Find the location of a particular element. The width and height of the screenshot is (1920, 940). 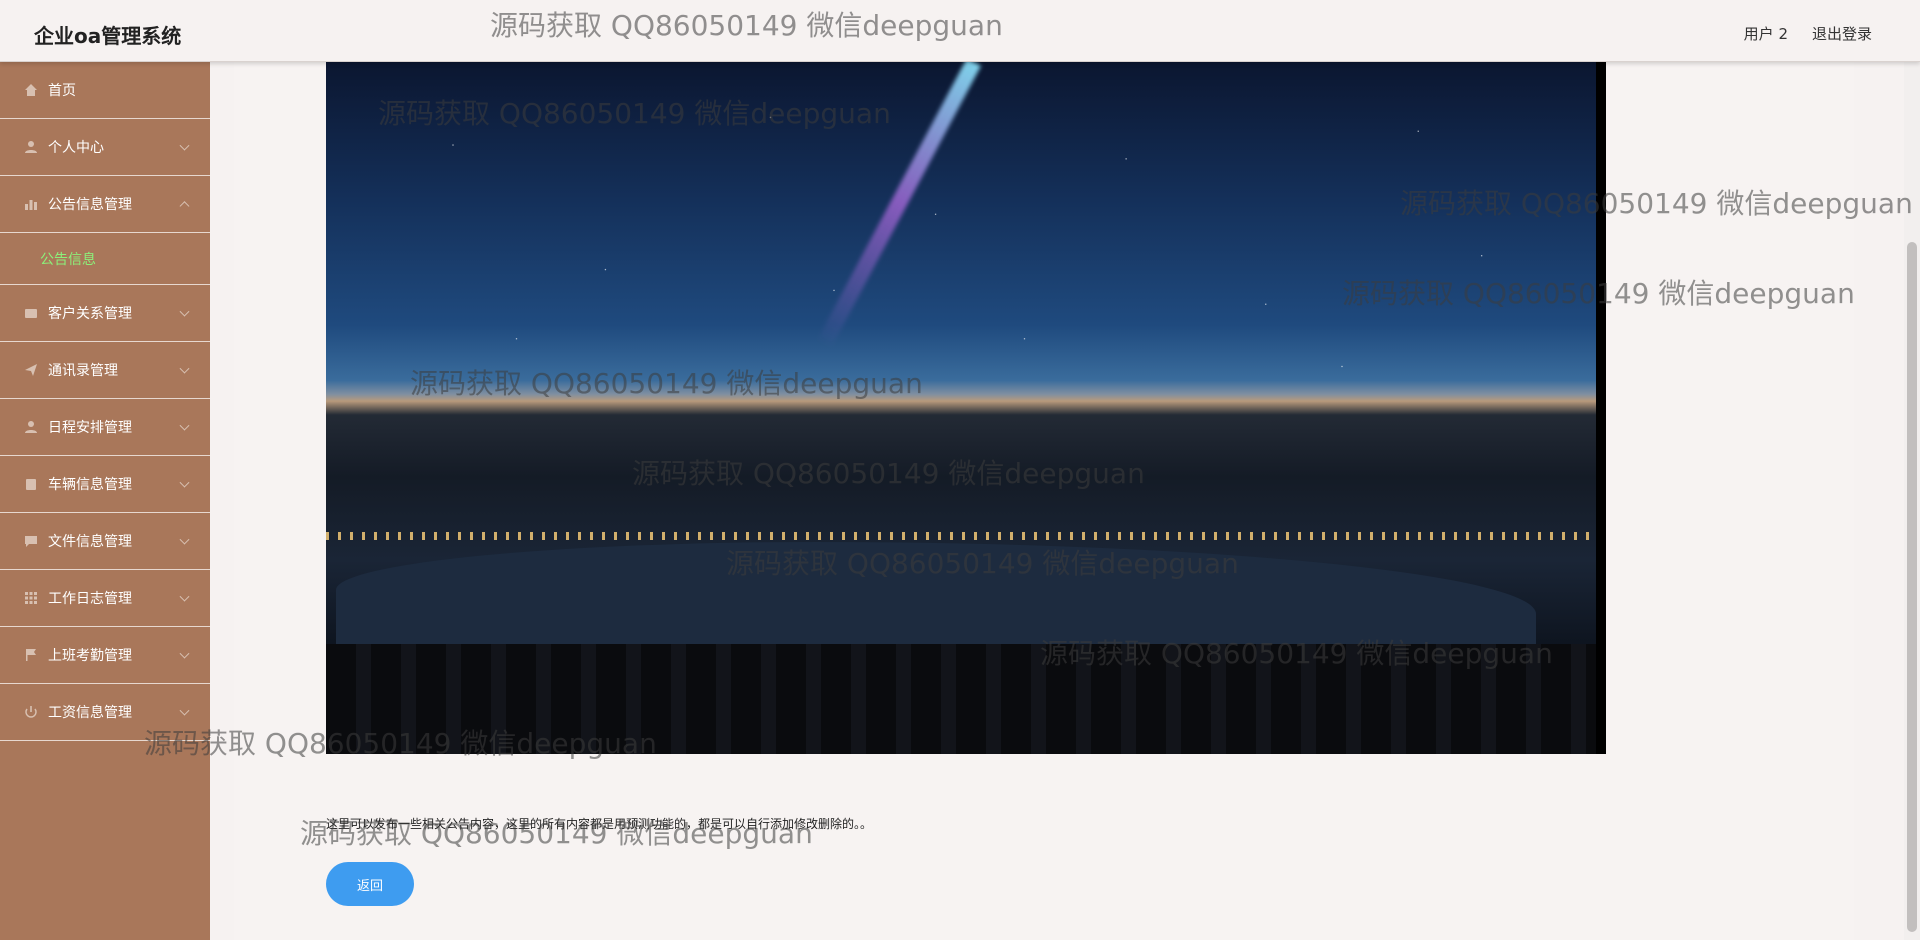

clipboard-icon is located at coordinates (31, 484).